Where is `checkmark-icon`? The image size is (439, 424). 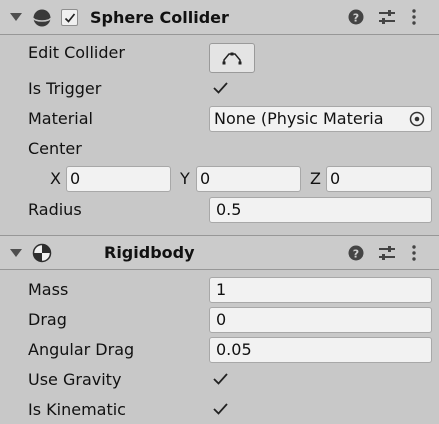
checkmark-icon is located at coordinates (69, 17).